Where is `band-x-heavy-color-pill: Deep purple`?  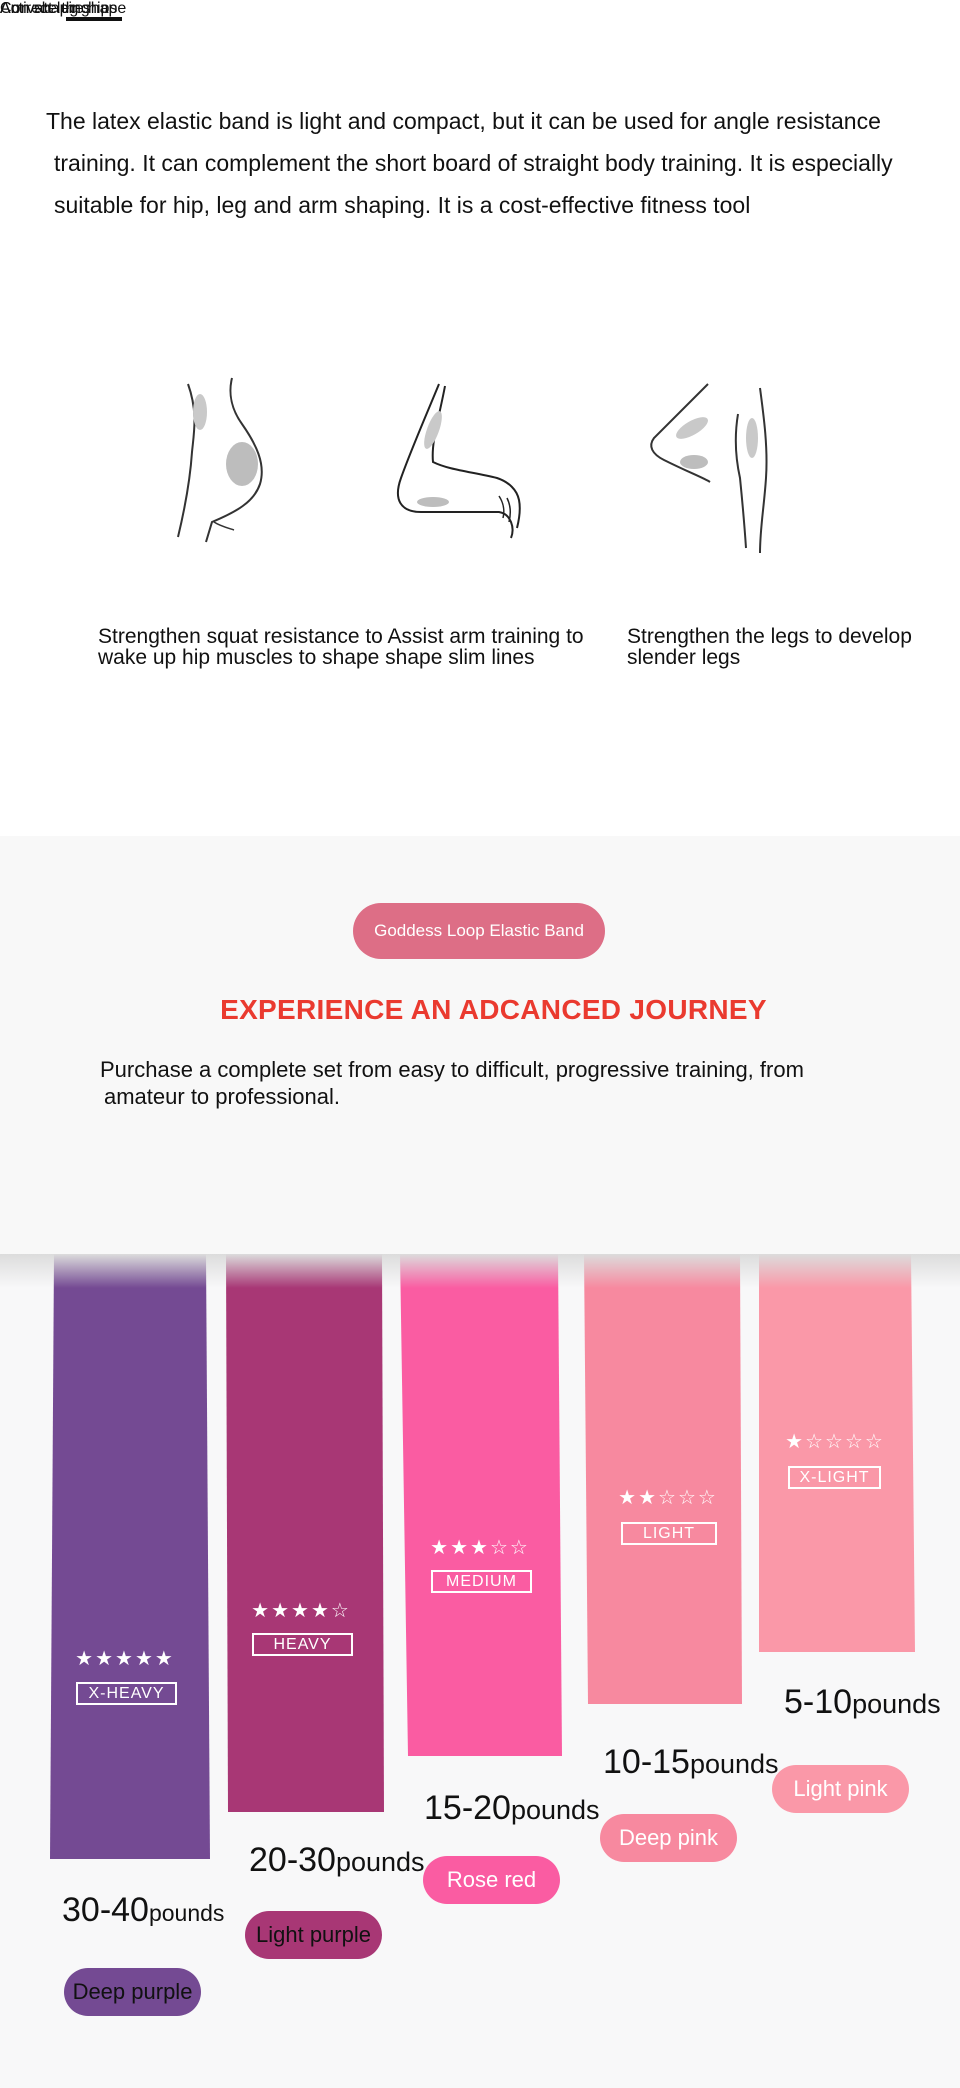
band-x-heavy-color-pill: Deep purple is located at coordinates (132, 1992).